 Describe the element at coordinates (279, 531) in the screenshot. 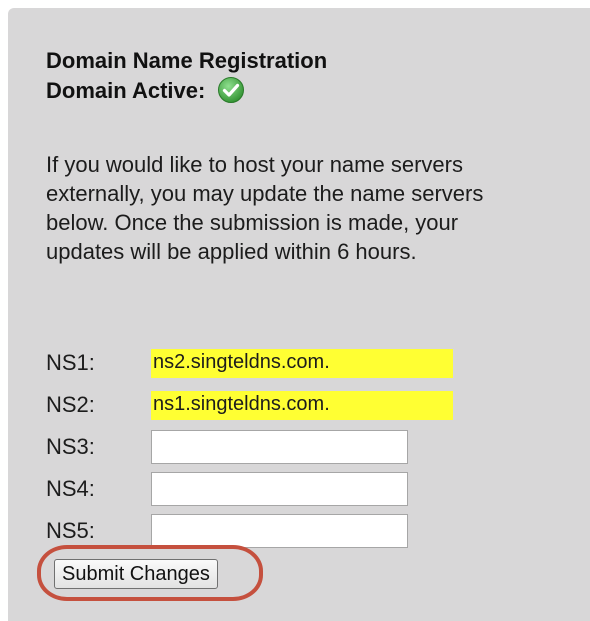

I see `ns5-field` at that location.